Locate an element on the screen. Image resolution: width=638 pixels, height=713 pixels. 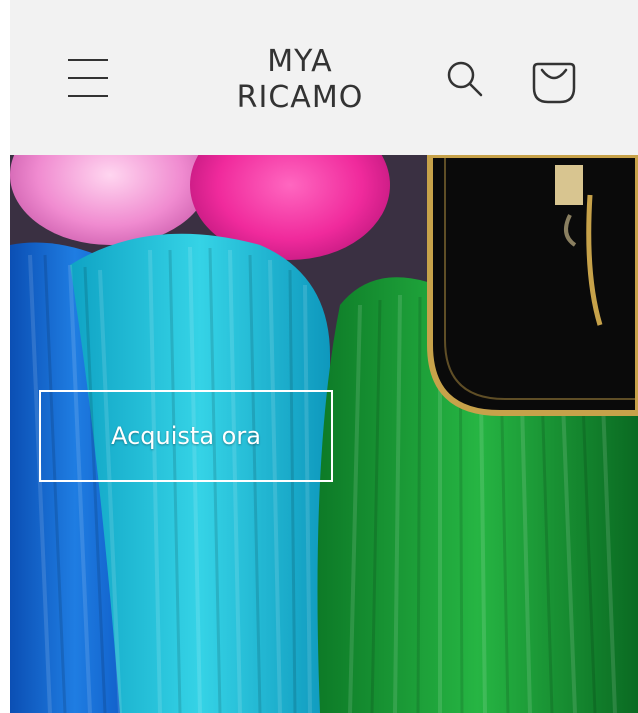
search-button is located at coordinates (465, 80).